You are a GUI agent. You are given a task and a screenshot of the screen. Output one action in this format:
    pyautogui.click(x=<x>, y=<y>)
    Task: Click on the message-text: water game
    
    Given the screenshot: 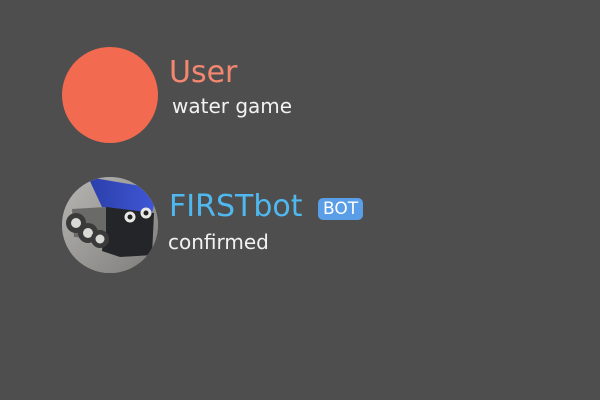 What is the action you would take?
    pyautogui.click(x=232, y=106)
    